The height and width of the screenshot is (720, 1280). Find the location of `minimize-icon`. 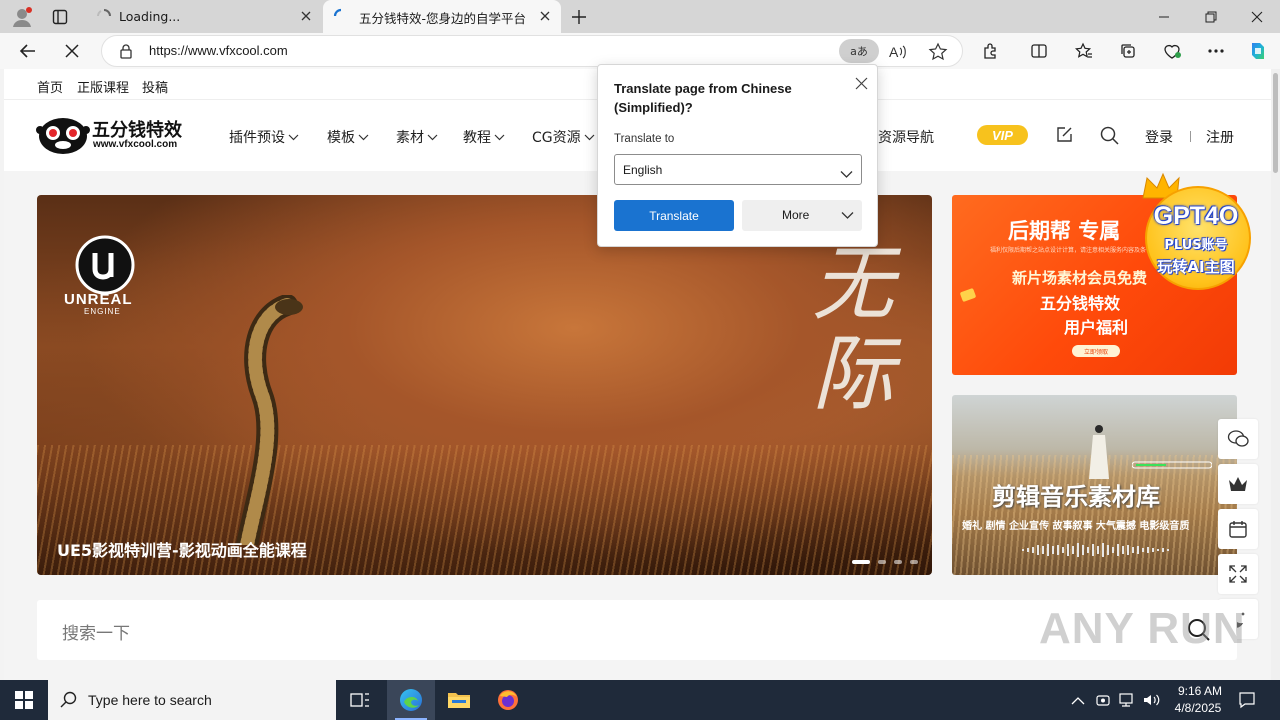

minimize-icon is located at coordinates (1164, 17).